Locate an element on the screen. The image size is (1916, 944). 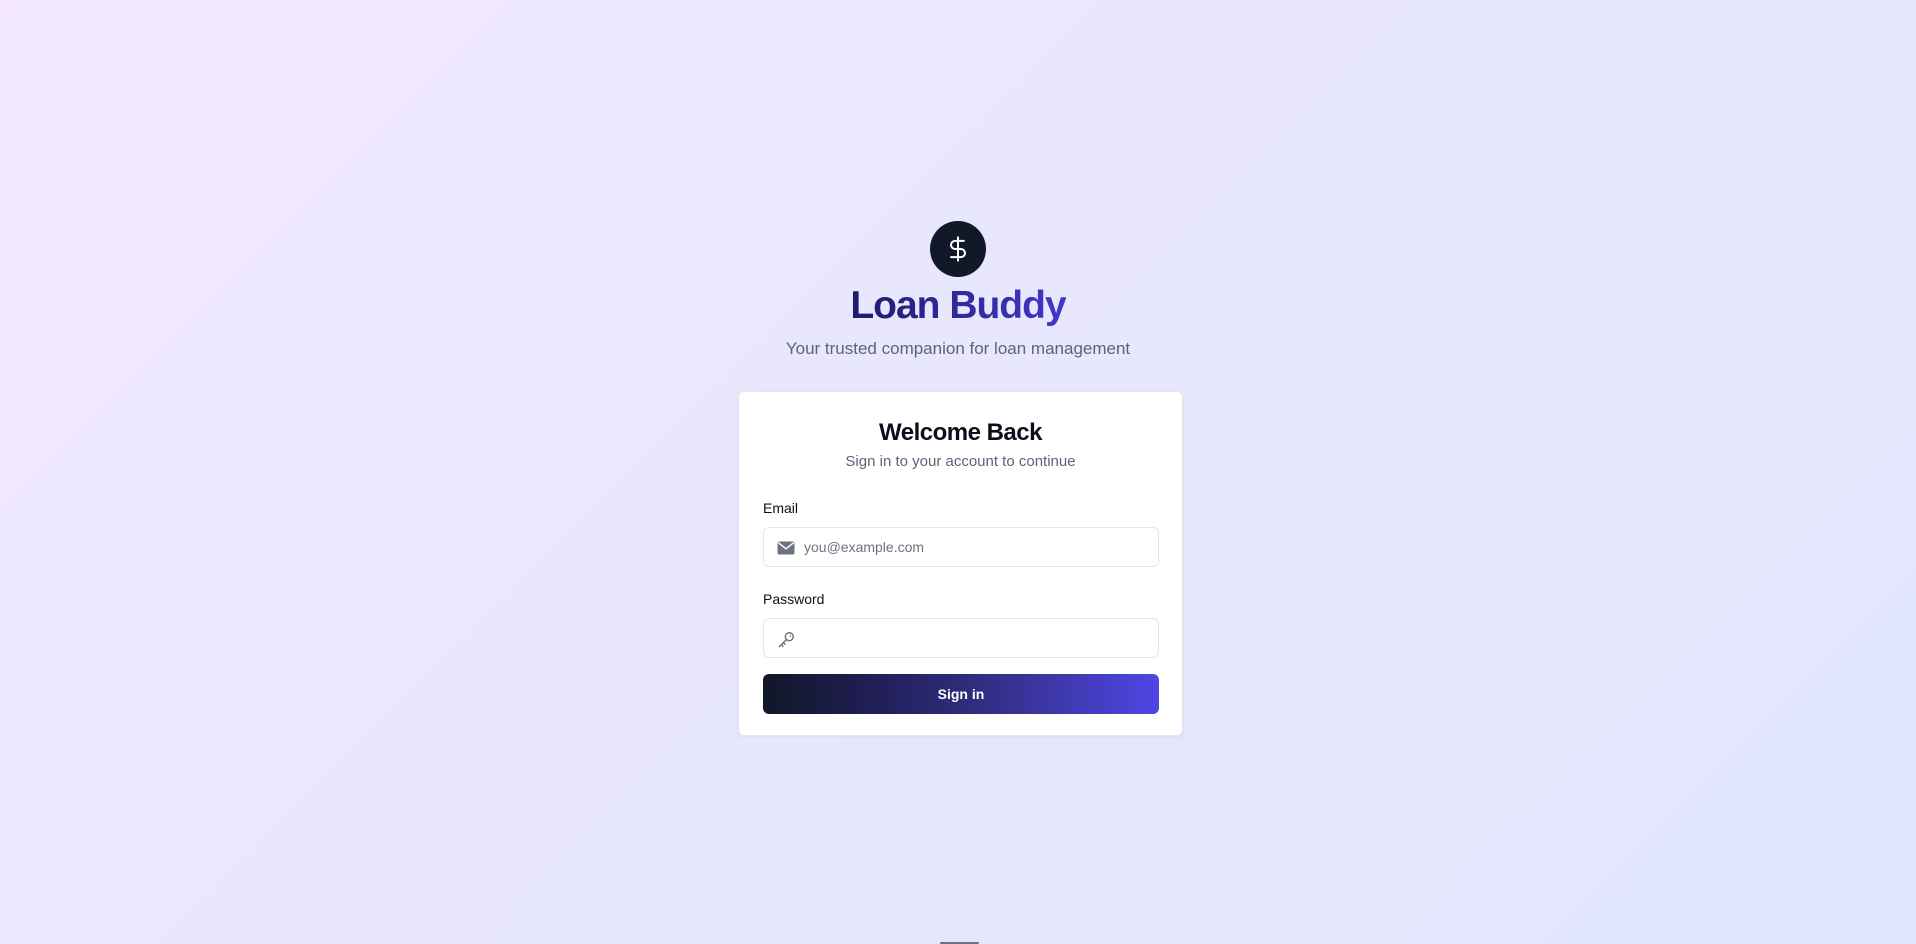
password-label: Password is located at coordinates (794, 599).